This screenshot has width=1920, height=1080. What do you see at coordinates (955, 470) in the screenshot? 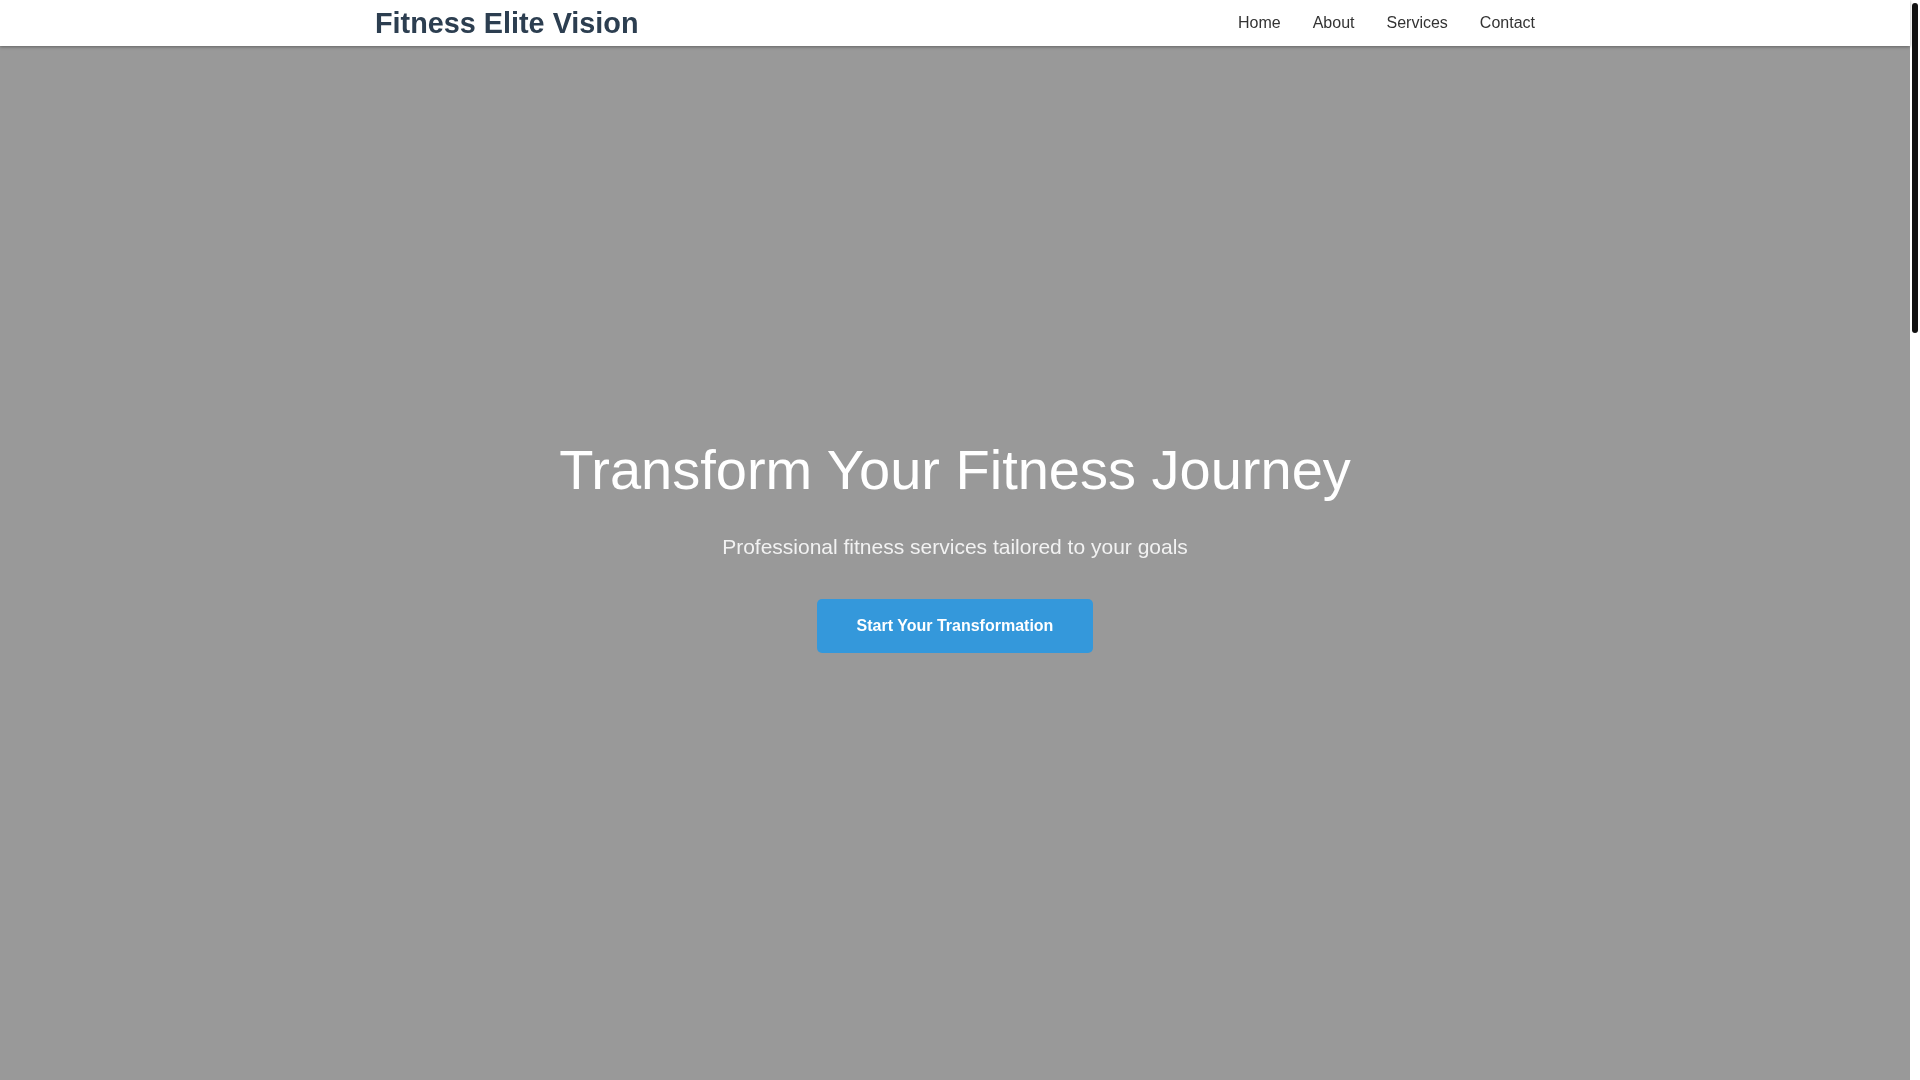
I see `hero-title: Transform Your Fitness Journey` at bounding box center [955, 470].